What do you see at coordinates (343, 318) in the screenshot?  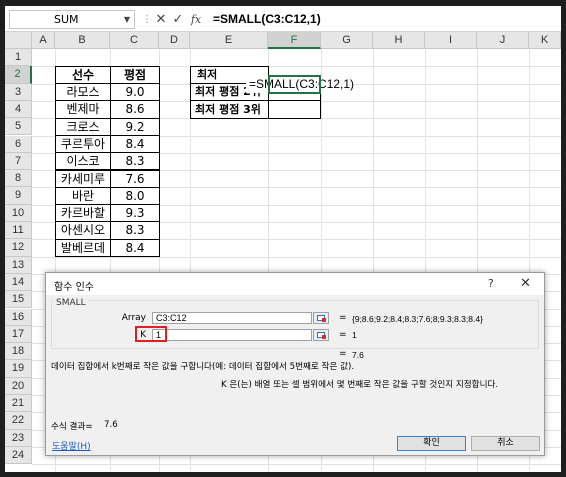 I see `array-equals: =` at bounding box center [343, 318].